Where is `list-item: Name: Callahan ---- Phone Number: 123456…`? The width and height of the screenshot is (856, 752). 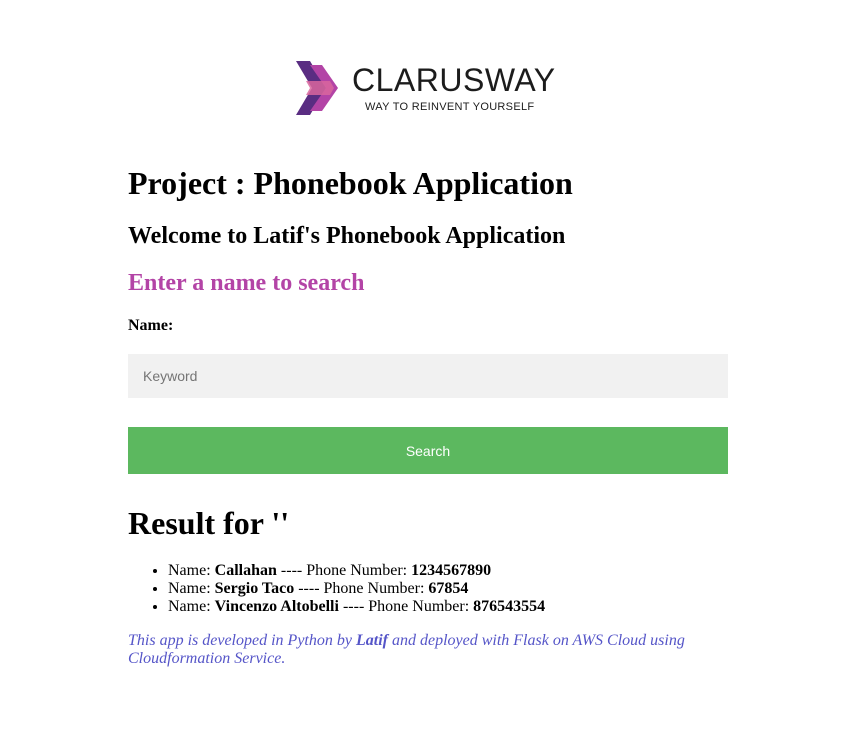
list-item: Name: Callahan ---- Phone Number: 123456… is located at coordinates (356, 571).